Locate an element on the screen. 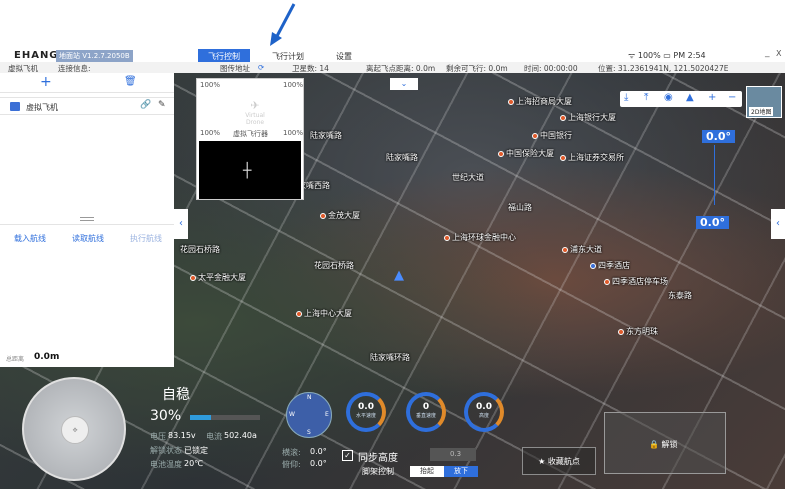 The width and height of the screenshot is (785, 489). battery-status: 100% is located at coordinates (649, 55).